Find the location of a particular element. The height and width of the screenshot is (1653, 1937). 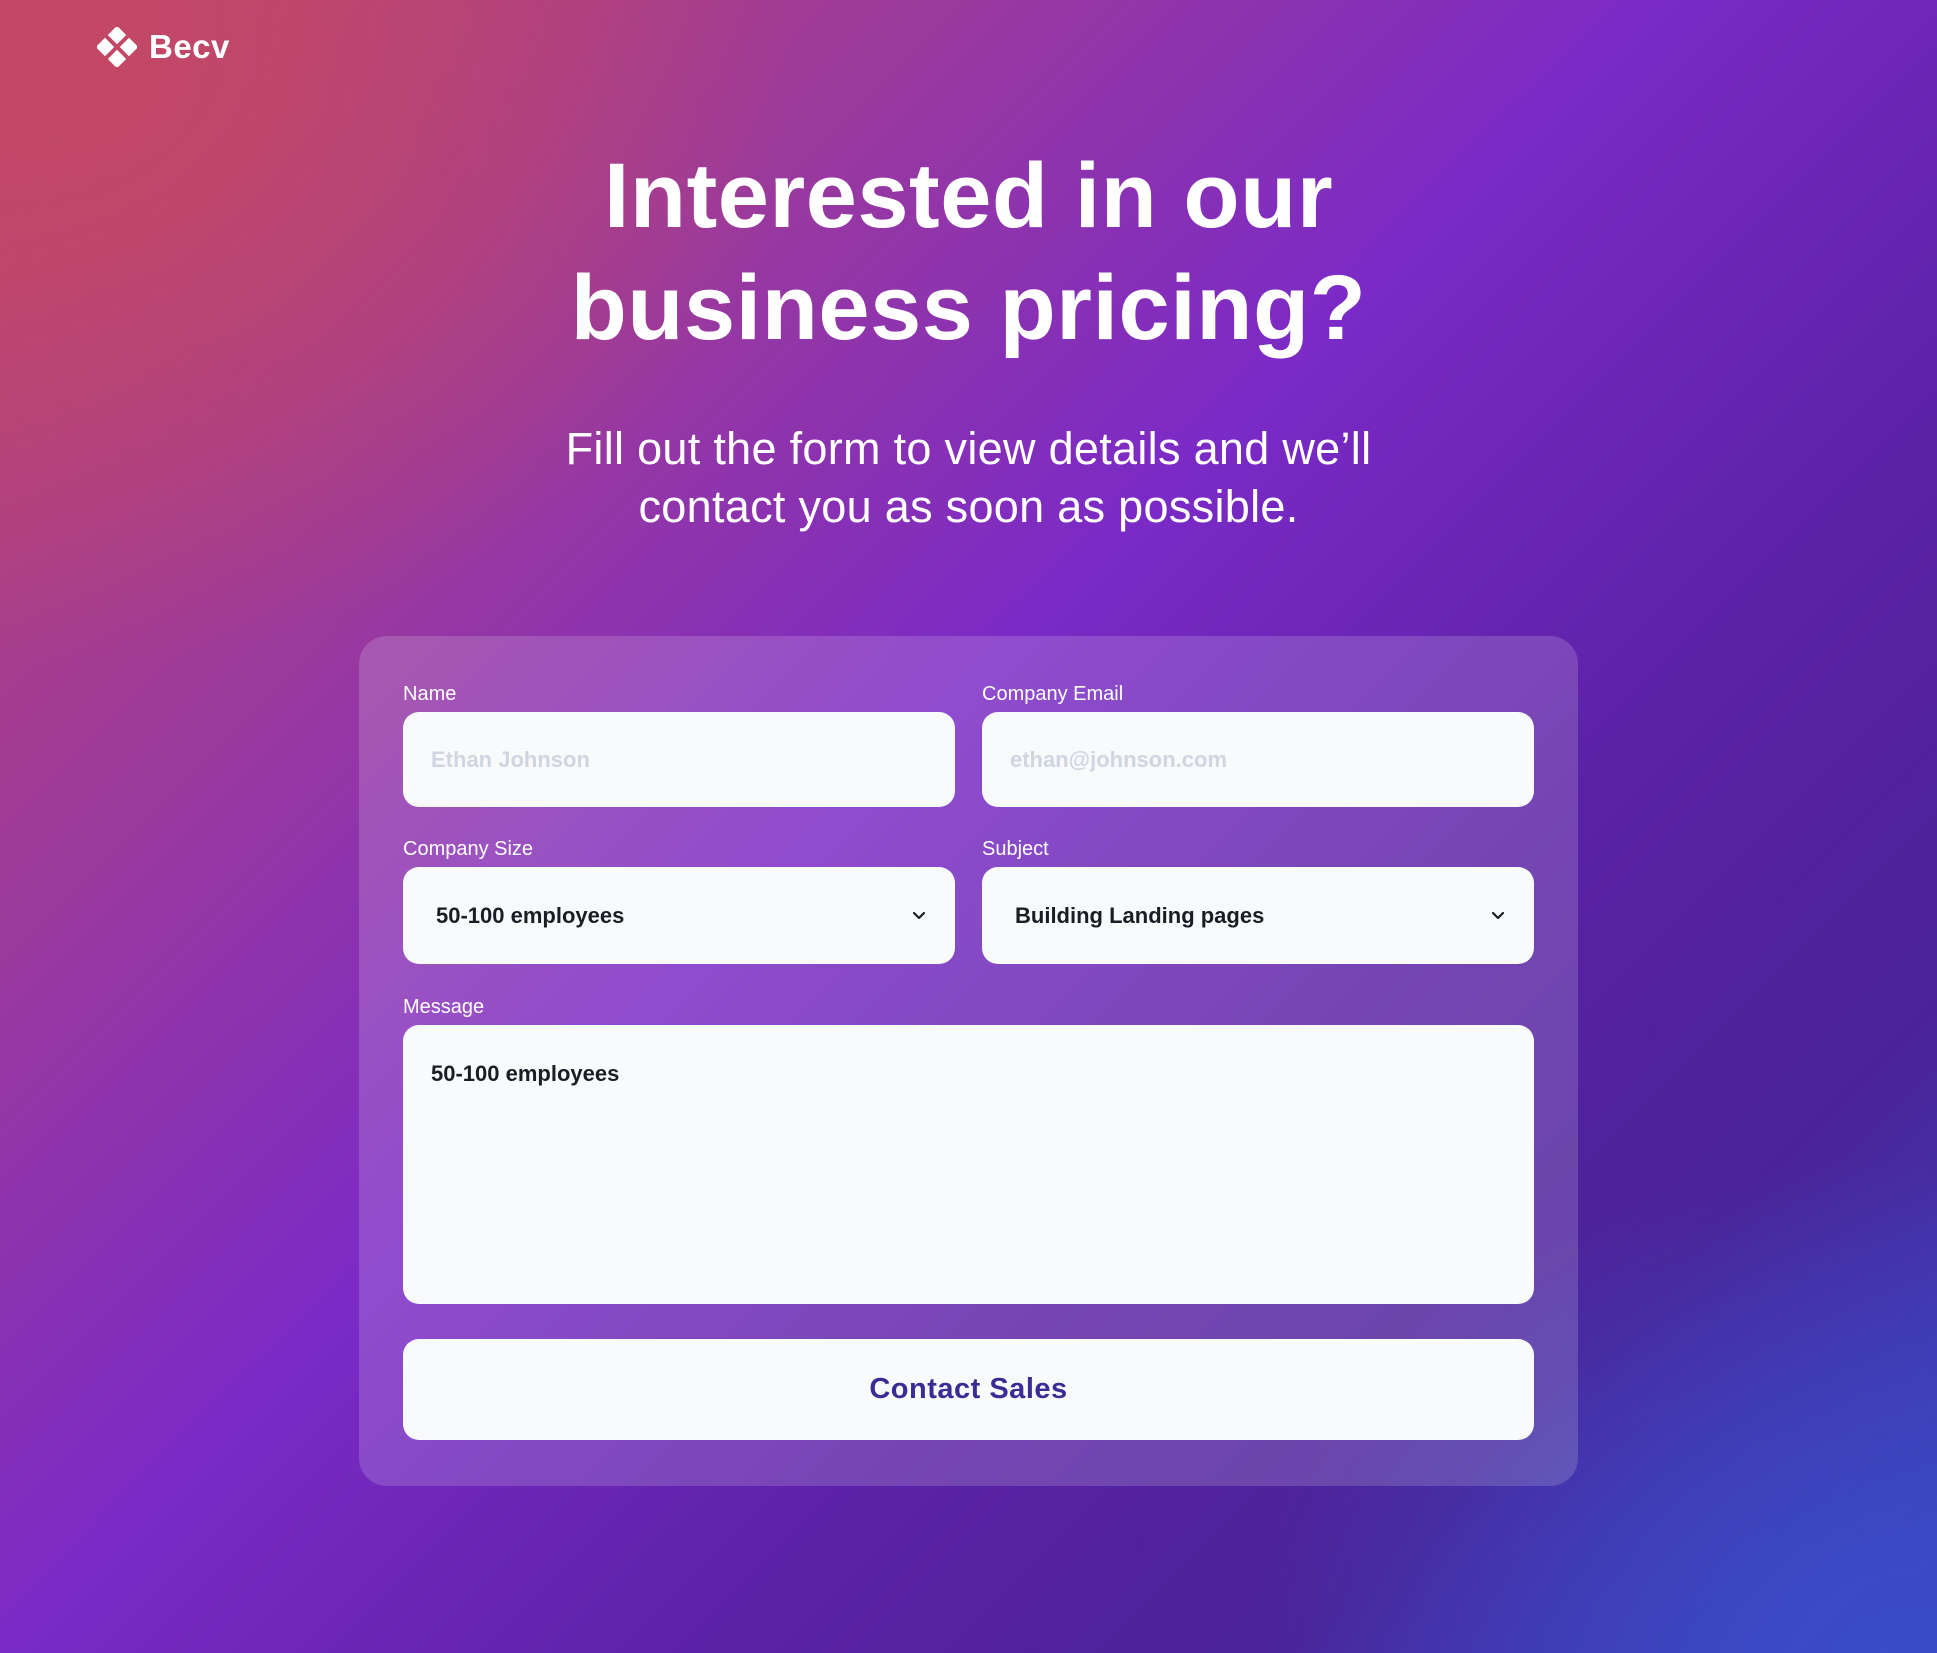

subject-label: Subject is located at coordinates (1015, 849).